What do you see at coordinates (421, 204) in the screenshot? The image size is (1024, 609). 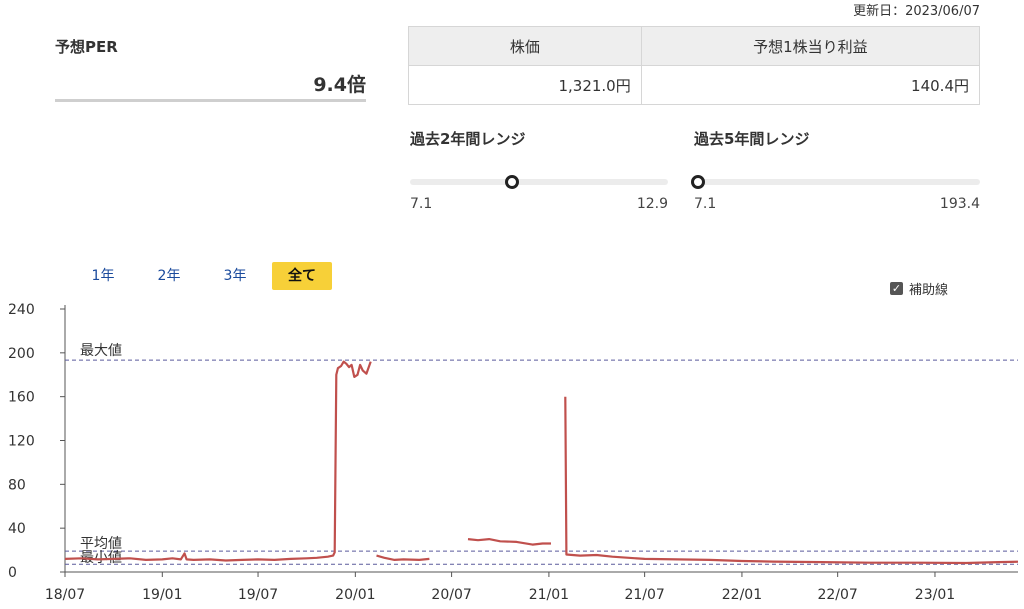 I see `range-2year-min: 7.1` at bounding box center [421, 204].